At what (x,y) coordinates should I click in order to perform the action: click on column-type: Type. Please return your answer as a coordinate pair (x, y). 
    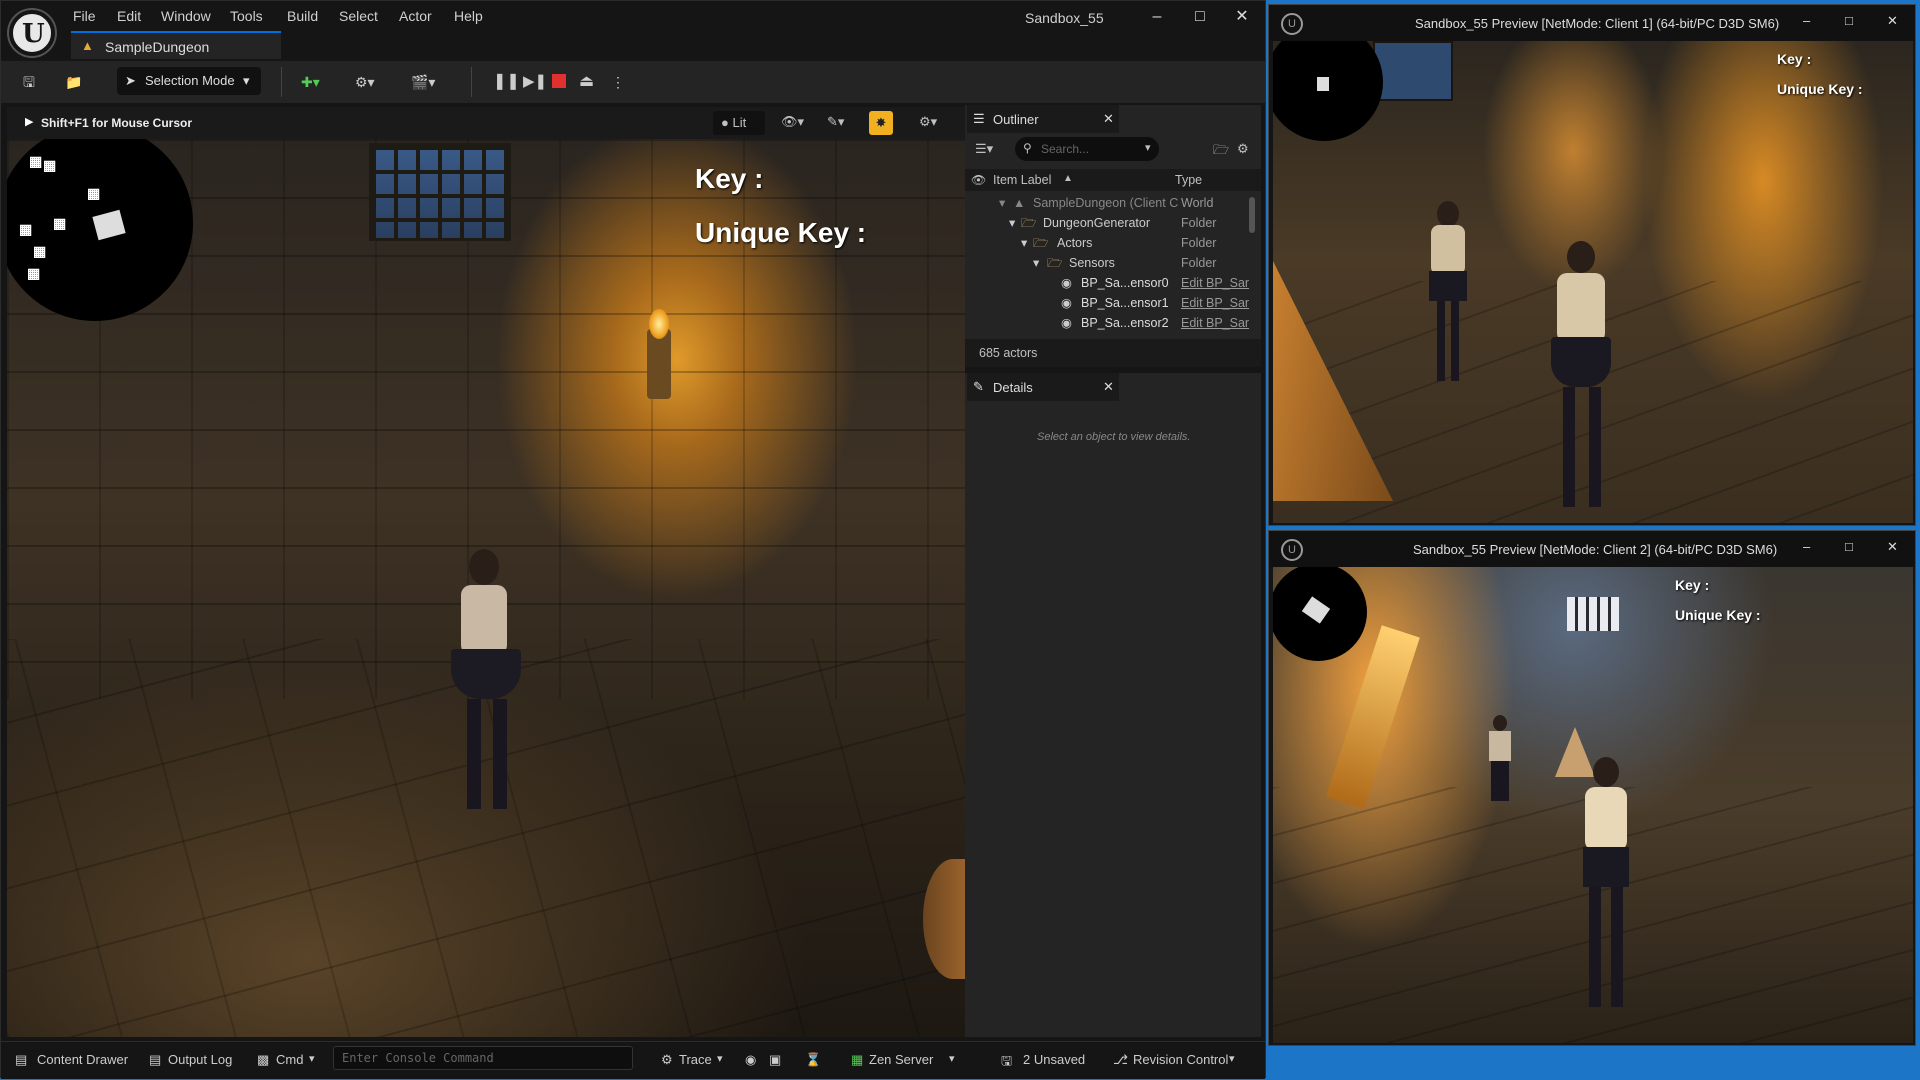
    Looking at the image, I should click on (1188, 180).